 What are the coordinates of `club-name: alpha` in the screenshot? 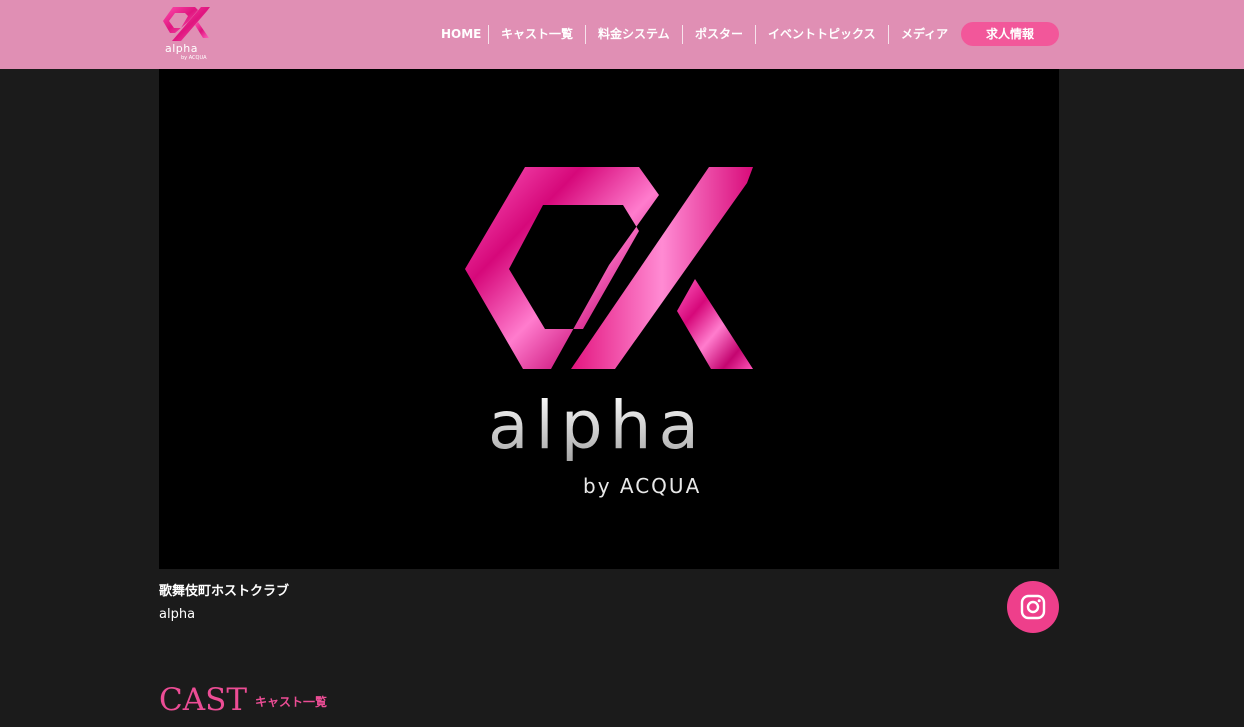 It's located at (177, 614).